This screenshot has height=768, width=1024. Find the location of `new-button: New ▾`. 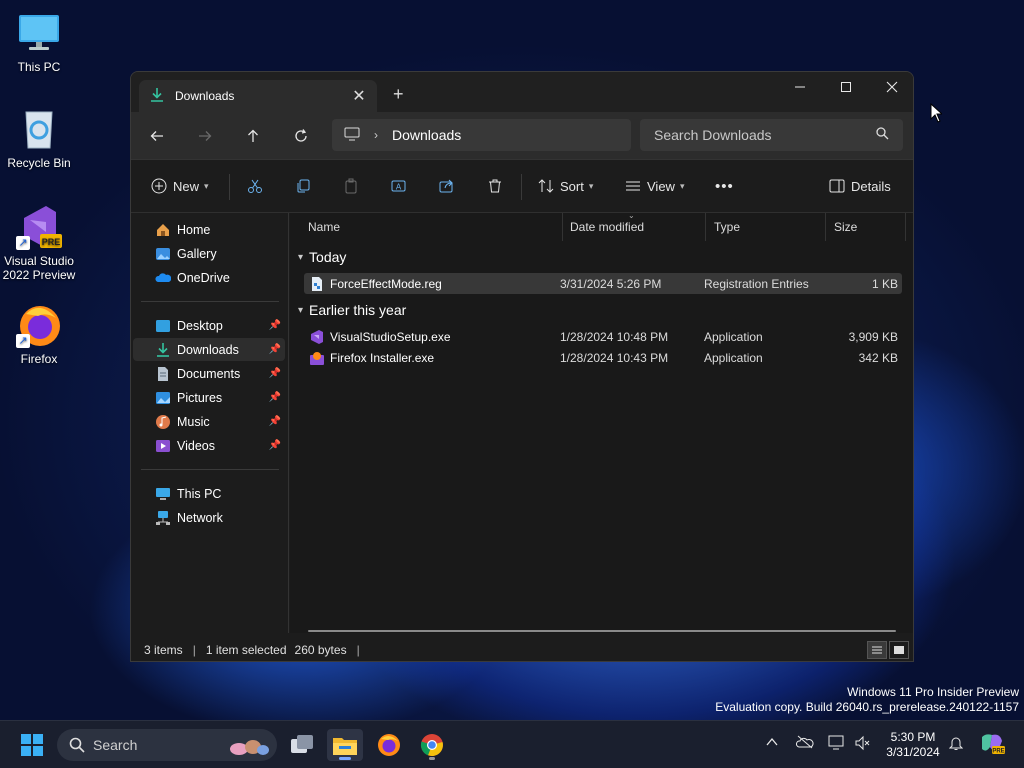

new-button: New ▾ is located at coordinates (180, 186).